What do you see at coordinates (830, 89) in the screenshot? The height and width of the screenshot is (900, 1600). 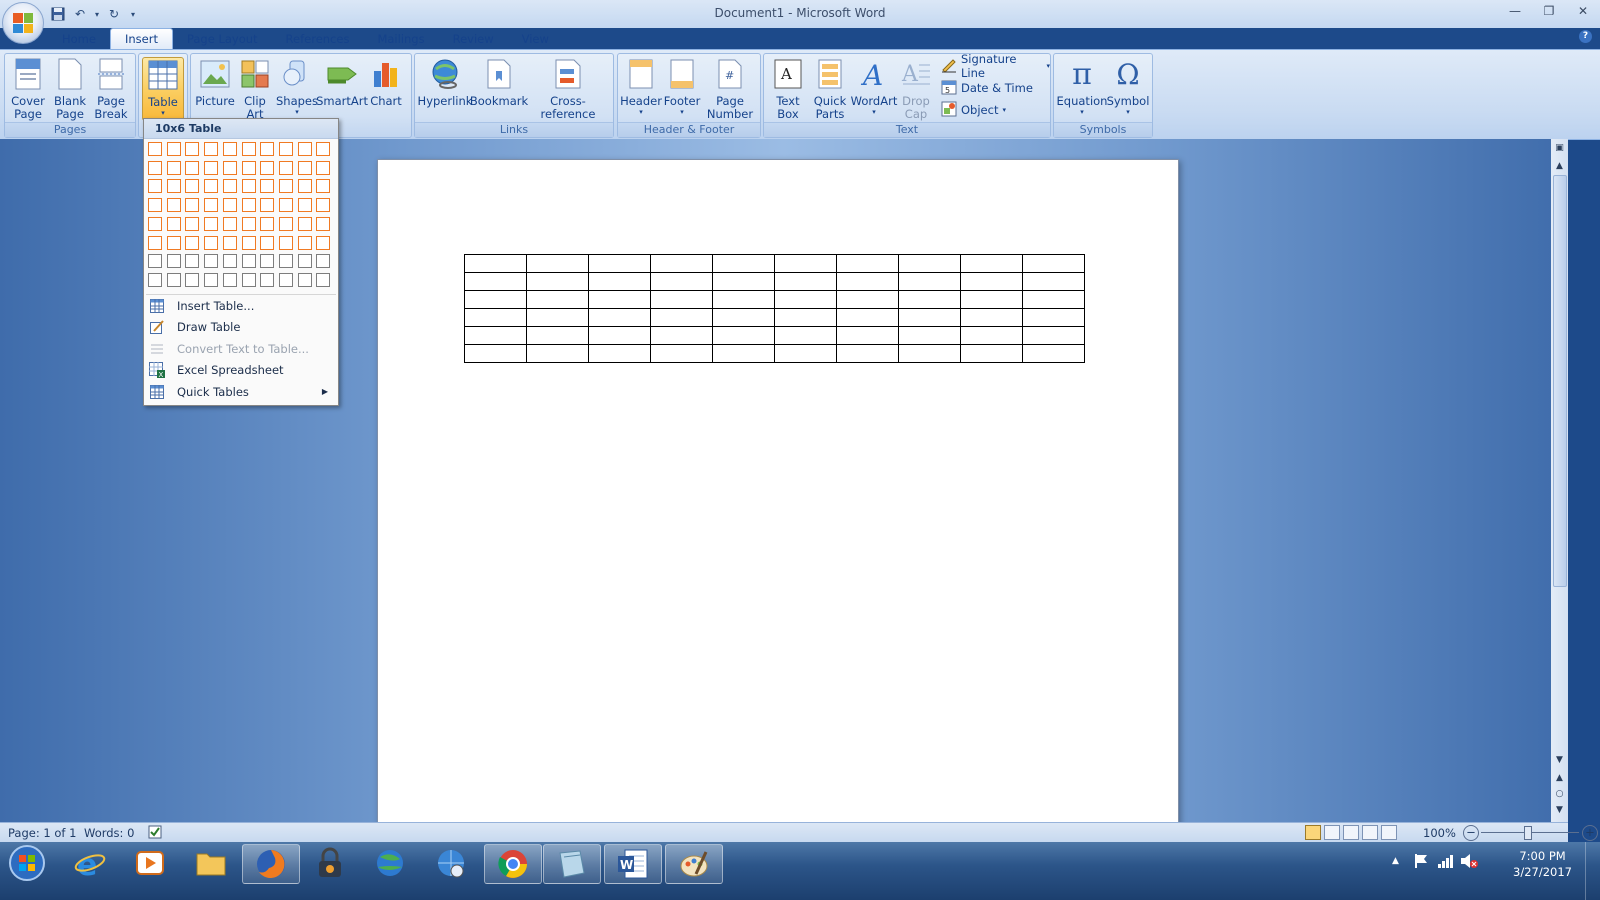 I see `quick-parts-button: Quick Parts` at bounding box center [830, 89].